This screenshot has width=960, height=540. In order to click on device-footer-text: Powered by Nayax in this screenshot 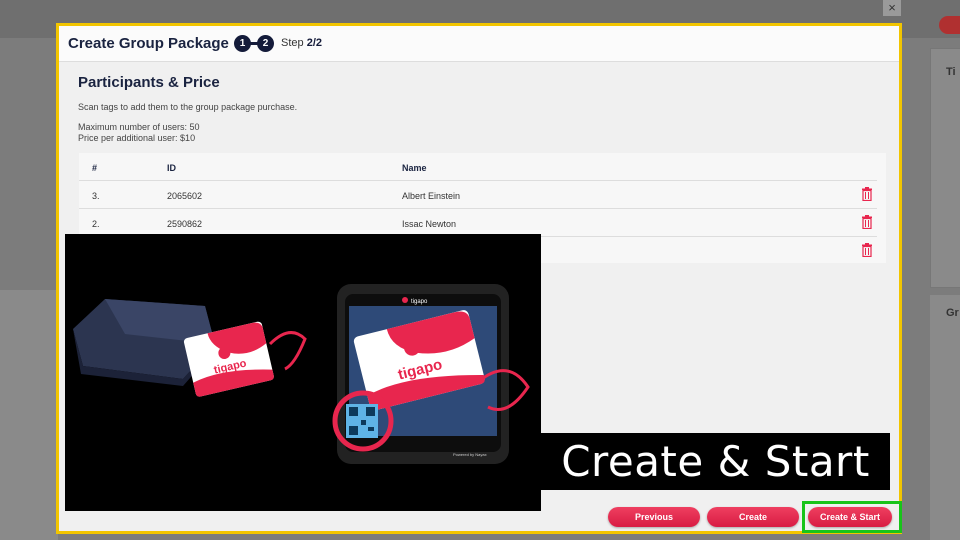, I will do `click(470, 454)`.